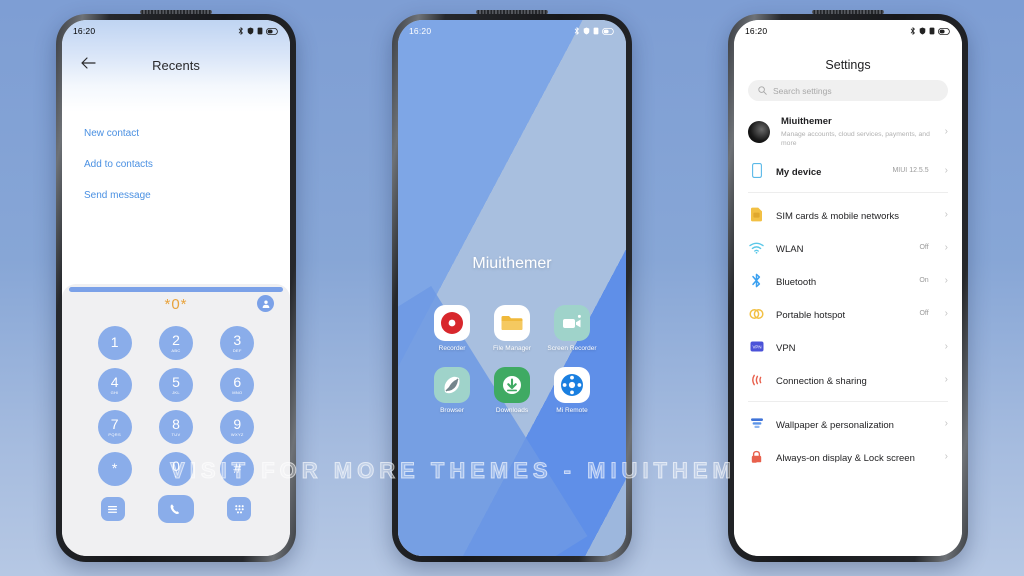  What do you see at coordinates (452, 385) in the screenshot?
I see `browser-icon` at bounding box center [452, 385].